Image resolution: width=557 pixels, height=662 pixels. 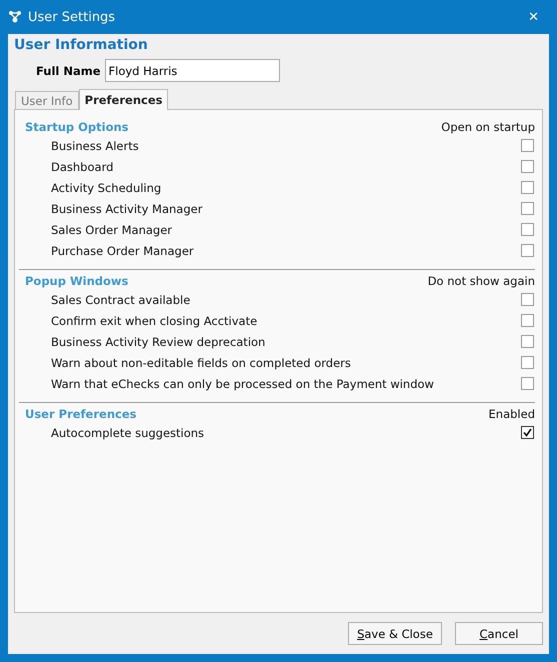 What do you see at coordinates (120, 299) in the screenshot?
I see `option-label: Sales Contract available` at bounding box center [120, 299].